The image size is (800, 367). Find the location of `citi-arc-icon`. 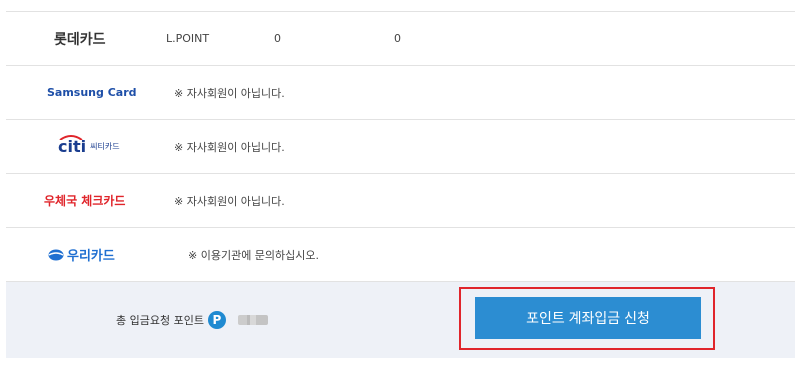

citi-arc-icon is located at coordinates (71, 137).